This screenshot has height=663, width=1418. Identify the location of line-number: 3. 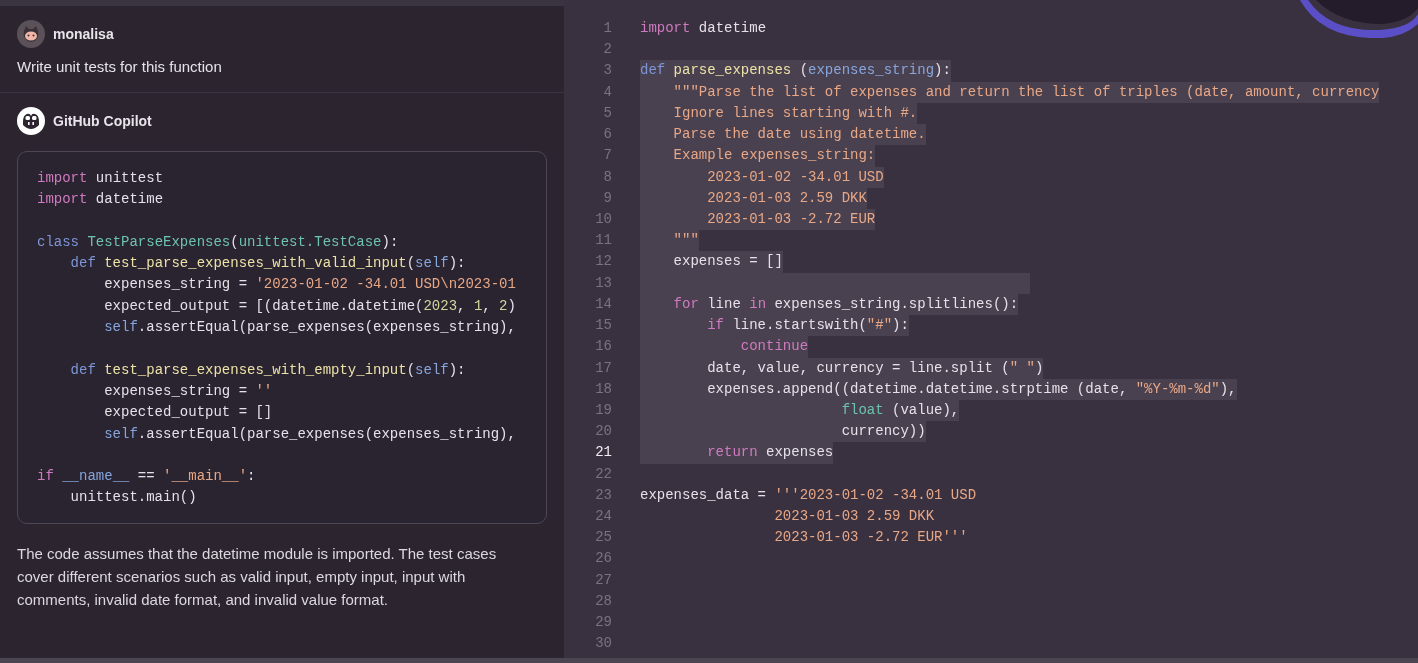
(607, 71).